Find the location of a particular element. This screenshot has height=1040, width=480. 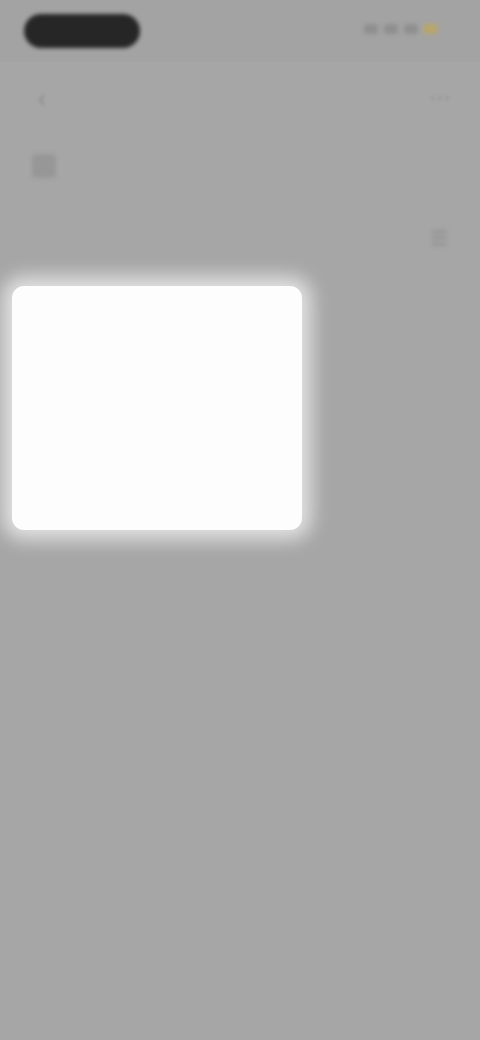

sub-header is located at coordinates (240, 166).